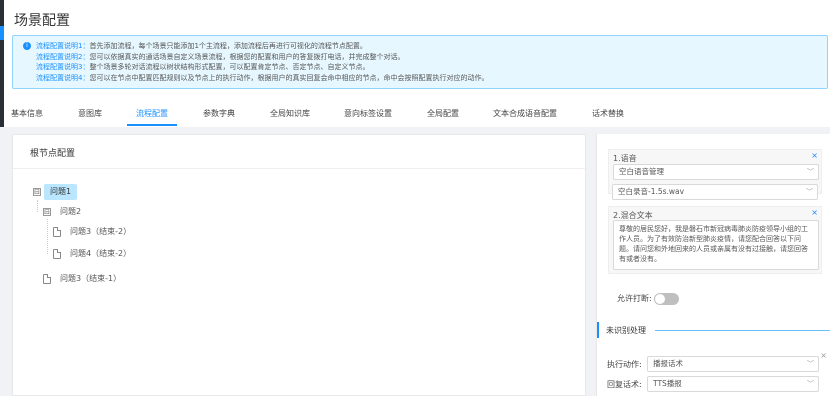 The image size is (830, 396). What do you see at coordinates (27, 113) in the screenshot?
I see `tab-basic-info: 基本信息` at bounding box center [27, 113].